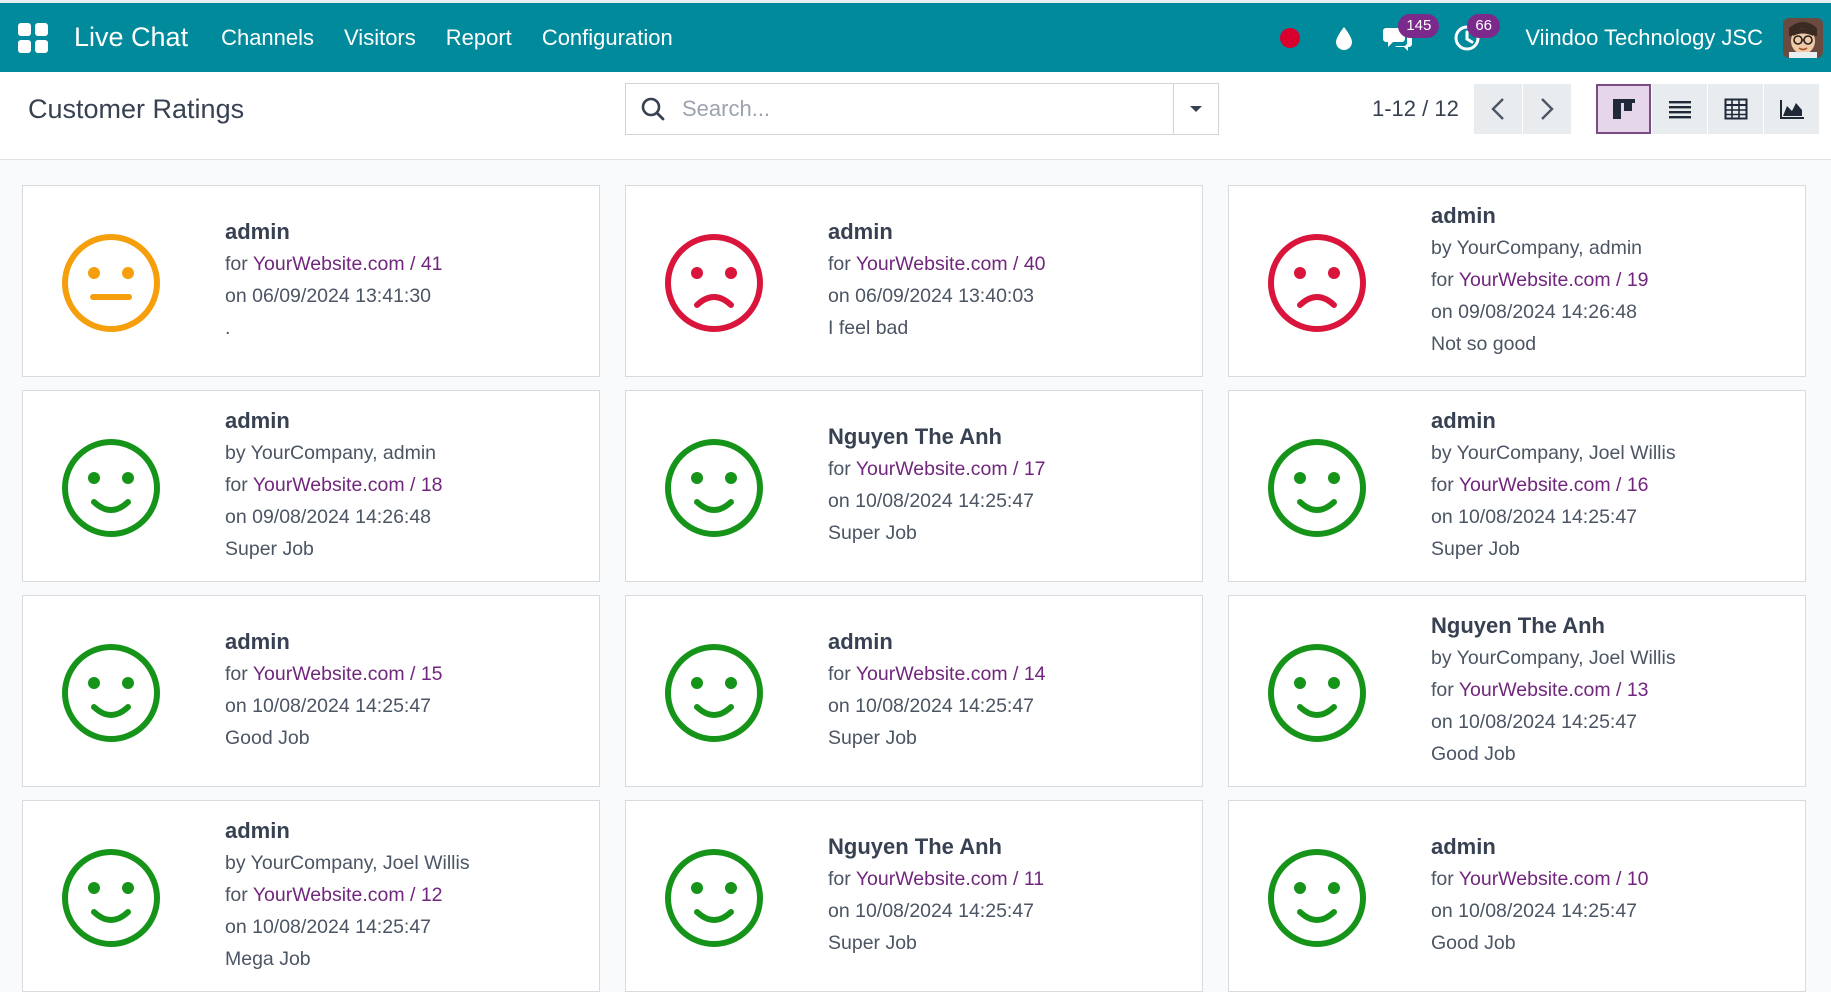  I want to click on activities-clock-icon: 66, so click(1474, 34).